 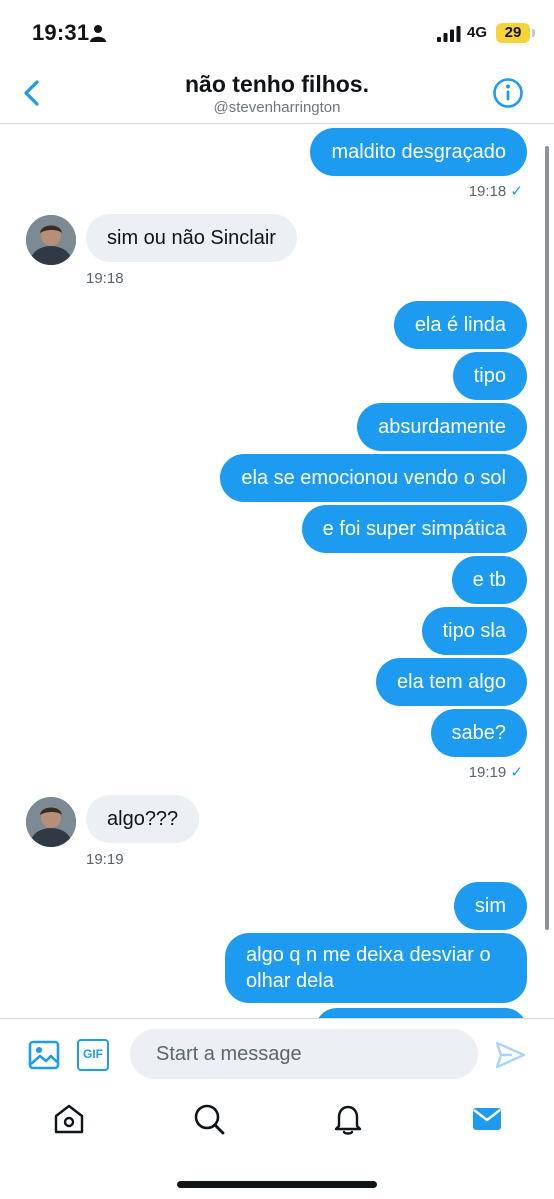 I want to click on message-timestamp: 19:19 ✓, so click(x=496, y=772).